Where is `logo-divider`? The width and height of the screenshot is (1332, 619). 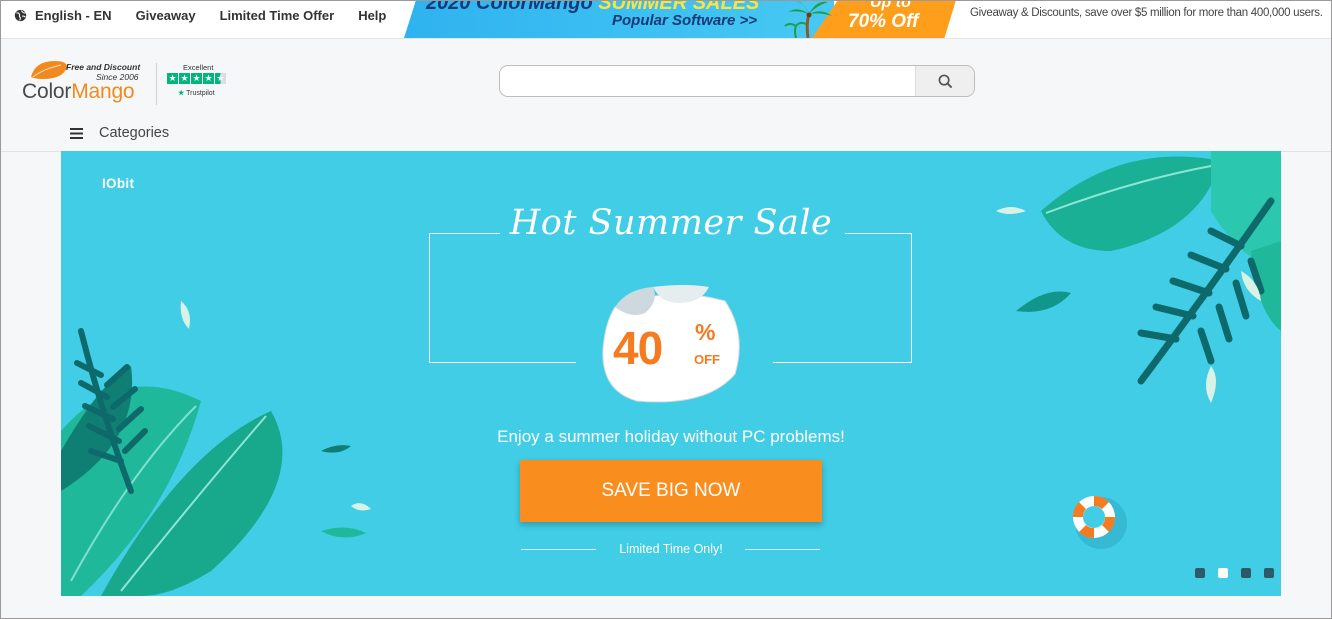
logo-divider is located at coordinates (156, 84).